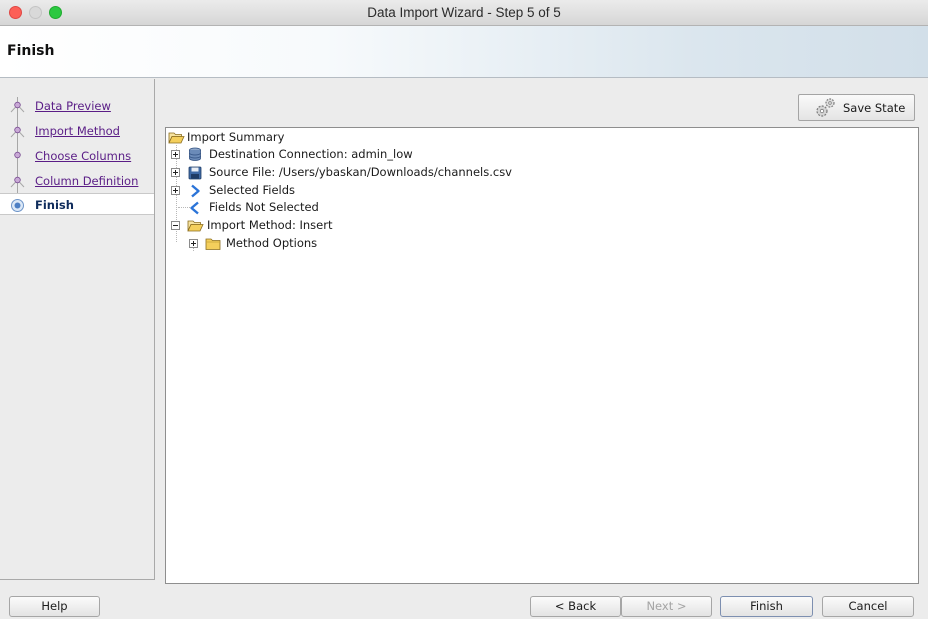 The width and height of the screenshot is (928, 619). What do you see at coordinates (73, 106) in the screenshot?
I see `step-label: Data Preview` at bounding box center [73, 106].